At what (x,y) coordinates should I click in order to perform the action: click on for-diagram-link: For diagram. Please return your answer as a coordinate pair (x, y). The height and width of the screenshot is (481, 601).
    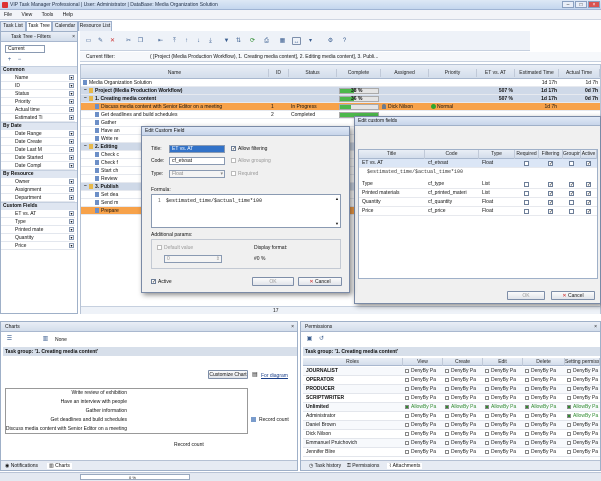
    Looking at the image, I should click on (274, 376).